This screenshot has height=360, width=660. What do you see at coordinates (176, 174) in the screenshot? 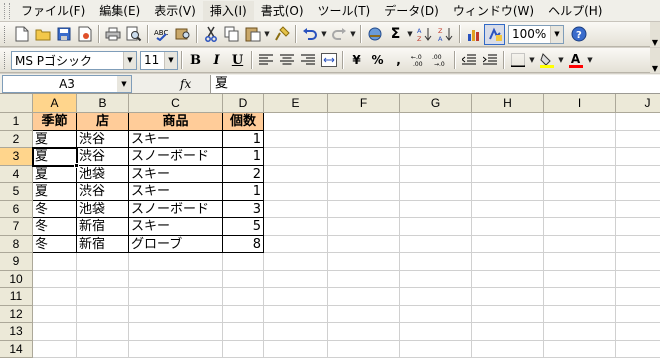
I see `cell-c4: スキー` at bounding box center [176, 174].